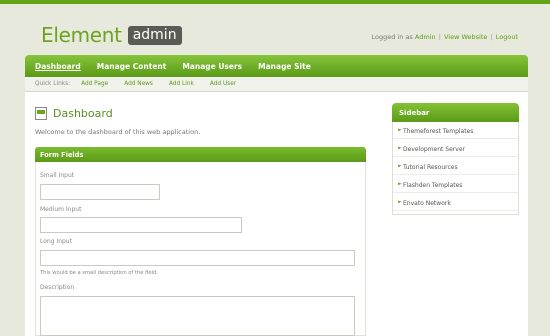  Describe the element at coordinates (56, 241) in the screenshot. I see `long-input-label: Long Input` at that location.